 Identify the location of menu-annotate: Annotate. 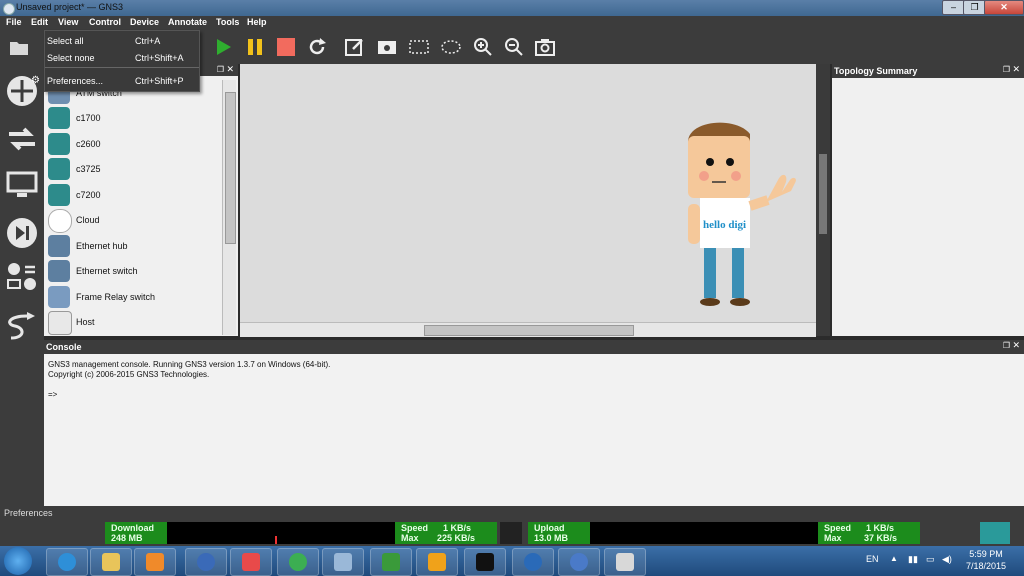
(187, 22).